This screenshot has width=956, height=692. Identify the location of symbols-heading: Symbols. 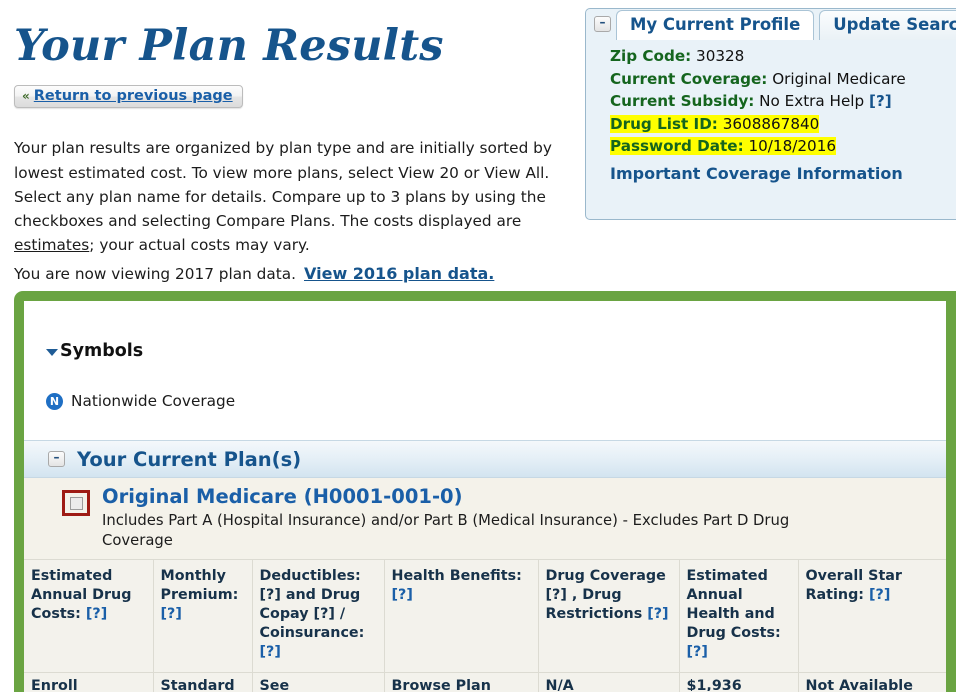
(102, 351).